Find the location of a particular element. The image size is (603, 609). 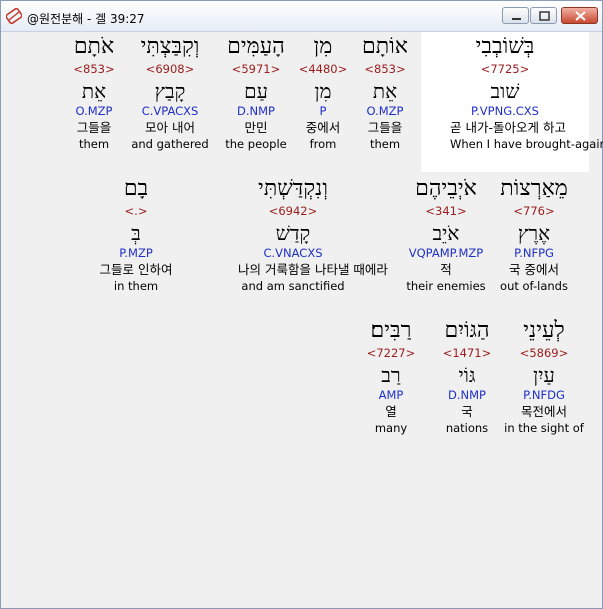

parsing-code: VQPAMP.MZP is located at coordinates (446, 253).